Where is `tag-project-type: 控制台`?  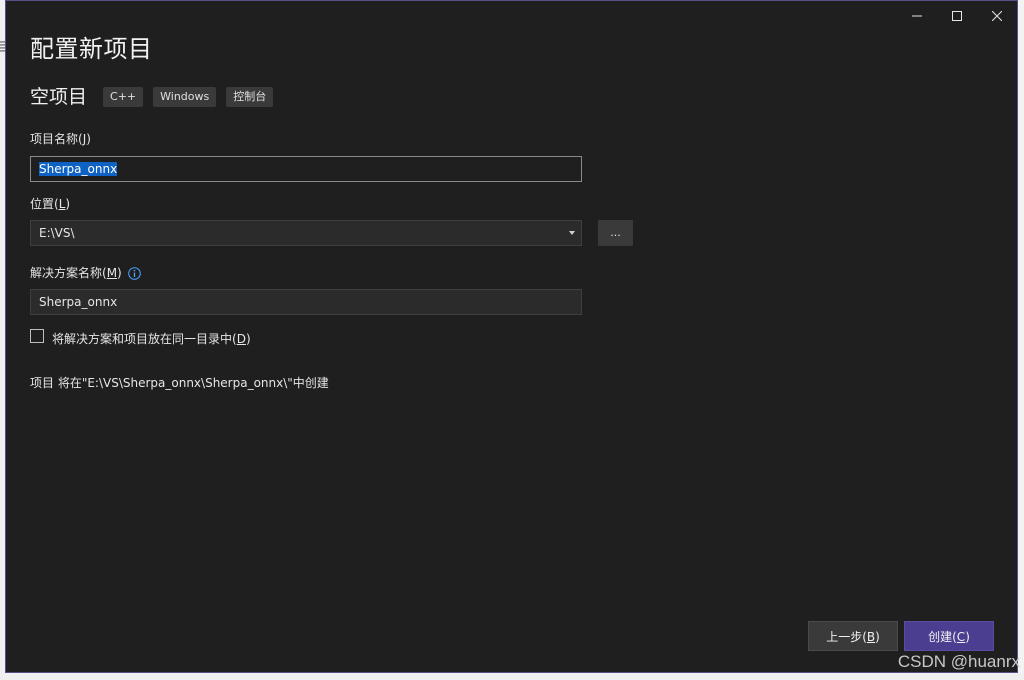
tag-project-type: 控制台 is located at coordinates (250, 97).